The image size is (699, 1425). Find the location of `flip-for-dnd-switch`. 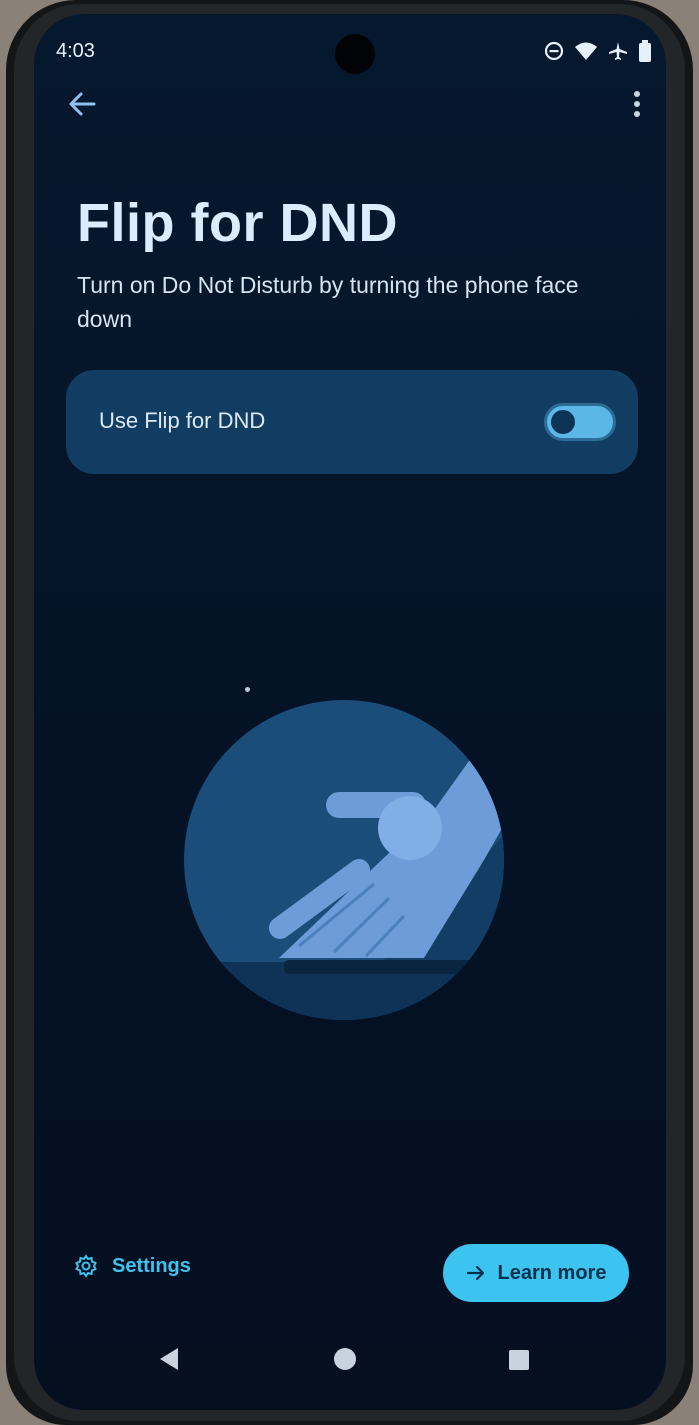

flip-for-dnd-switch is located at coordinates (580, 422).